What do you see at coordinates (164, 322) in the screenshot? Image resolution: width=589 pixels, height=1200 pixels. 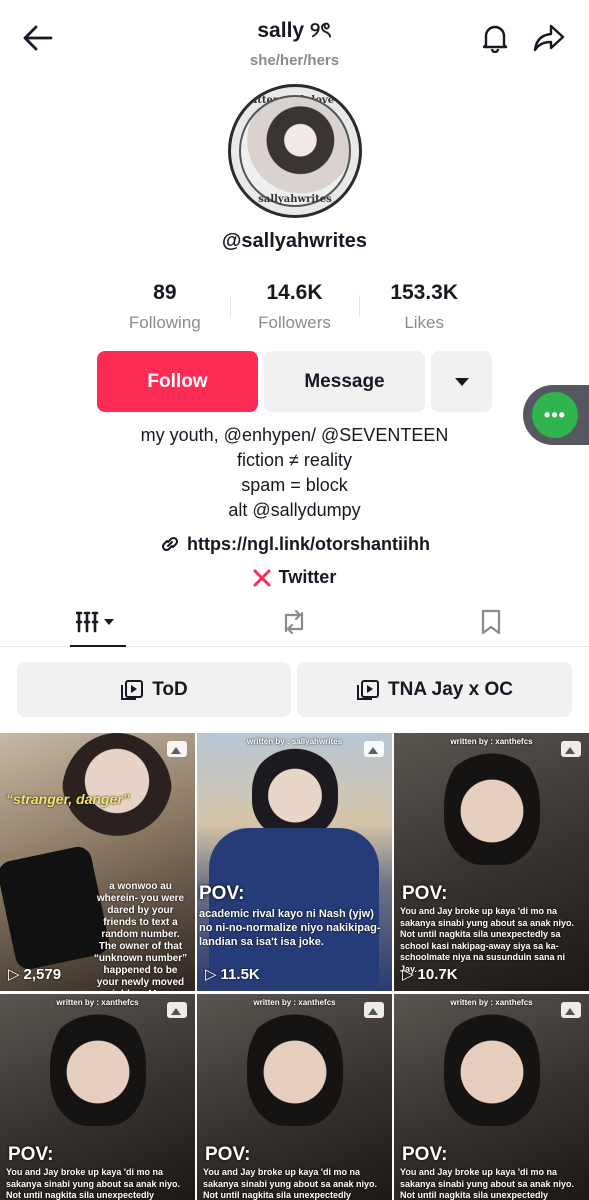 I see `stat-label: Following` at bounding box center [164, 322].